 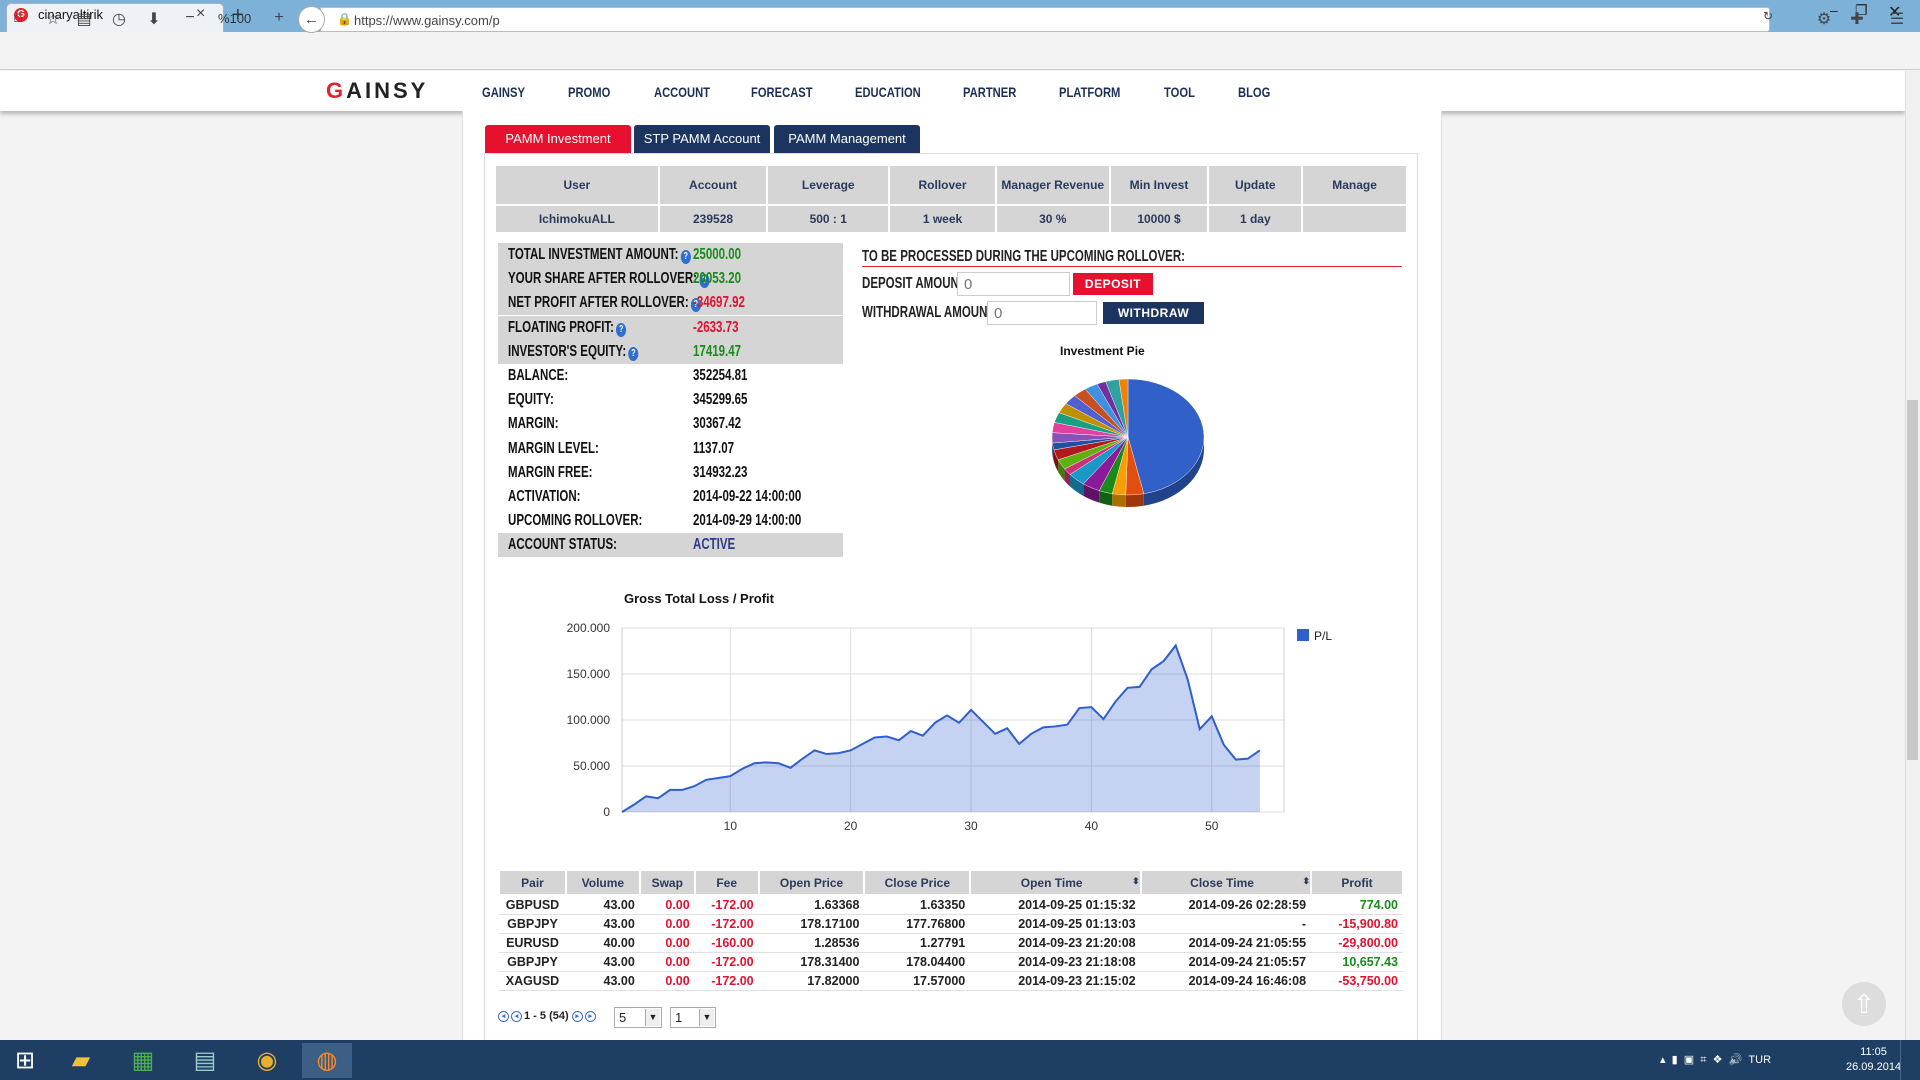 I want to click on withdrawal-amount-input, so click(x=1042, y=313).